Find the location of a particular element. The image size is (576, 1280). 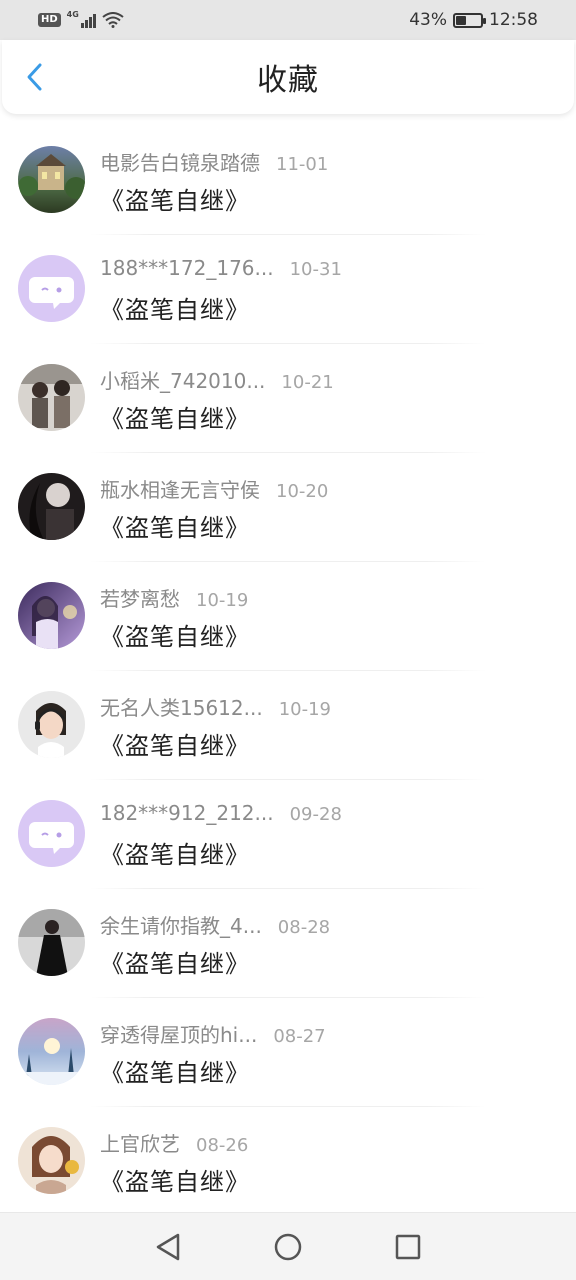

avatar-girl-image is located at coordinates (51, 1160).